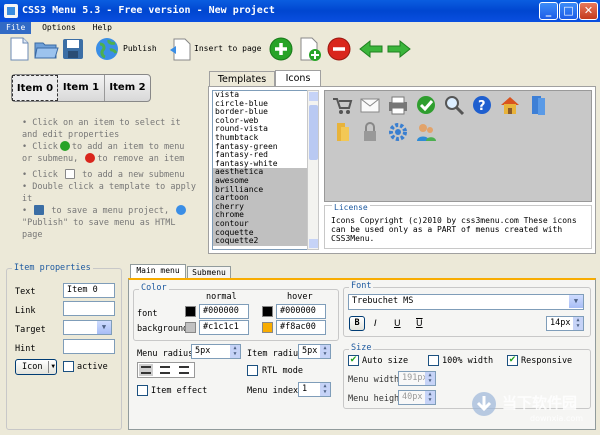  I want to click on submenu-icon, so click(69, 174).